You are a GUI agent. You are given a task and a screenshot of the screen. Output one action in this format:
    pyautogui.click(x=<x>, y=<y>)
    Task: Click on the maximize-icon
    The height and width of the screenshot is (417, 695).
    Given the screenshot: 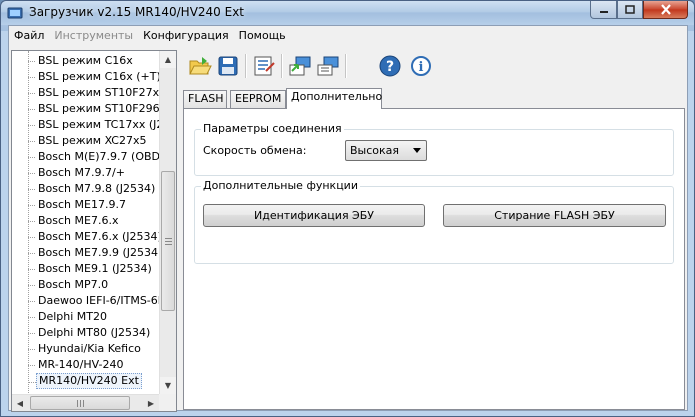 What is the action you would take?
    pyautogui.click(x=630, y=9)
    